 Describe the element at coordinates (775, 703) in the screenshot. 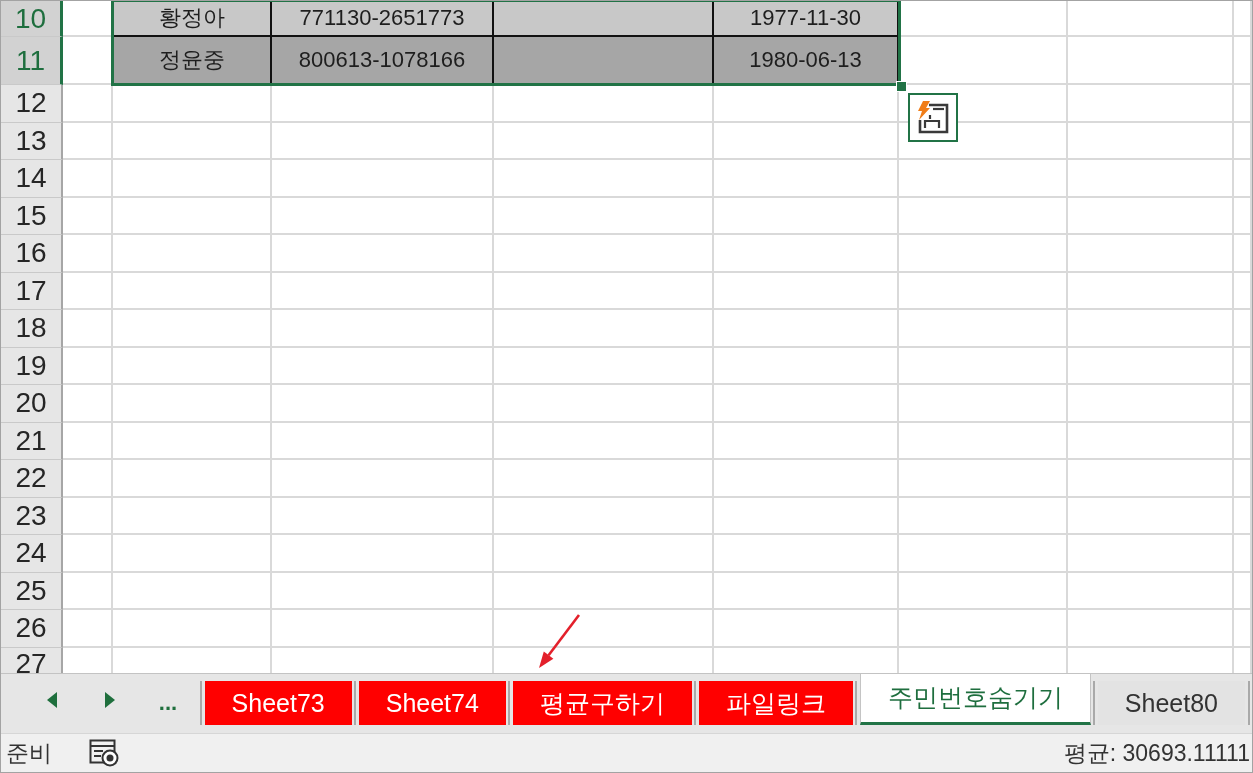

I see `sheet-tab: 파일링크` at that location.